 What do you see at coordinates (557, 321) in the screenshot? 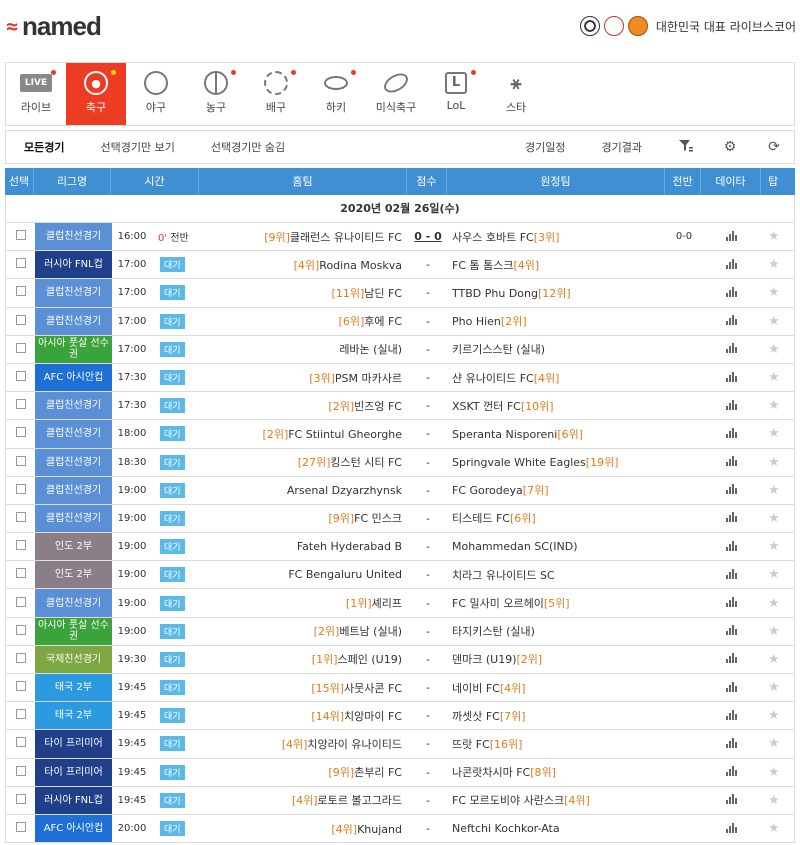
I see `away-team: Pho Hien[2위]` at bounding box center [557, 321].